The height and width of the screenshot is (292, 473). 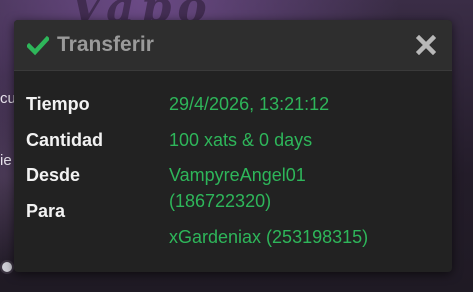 I want to click on background-badge, so click(x=7, y=267).